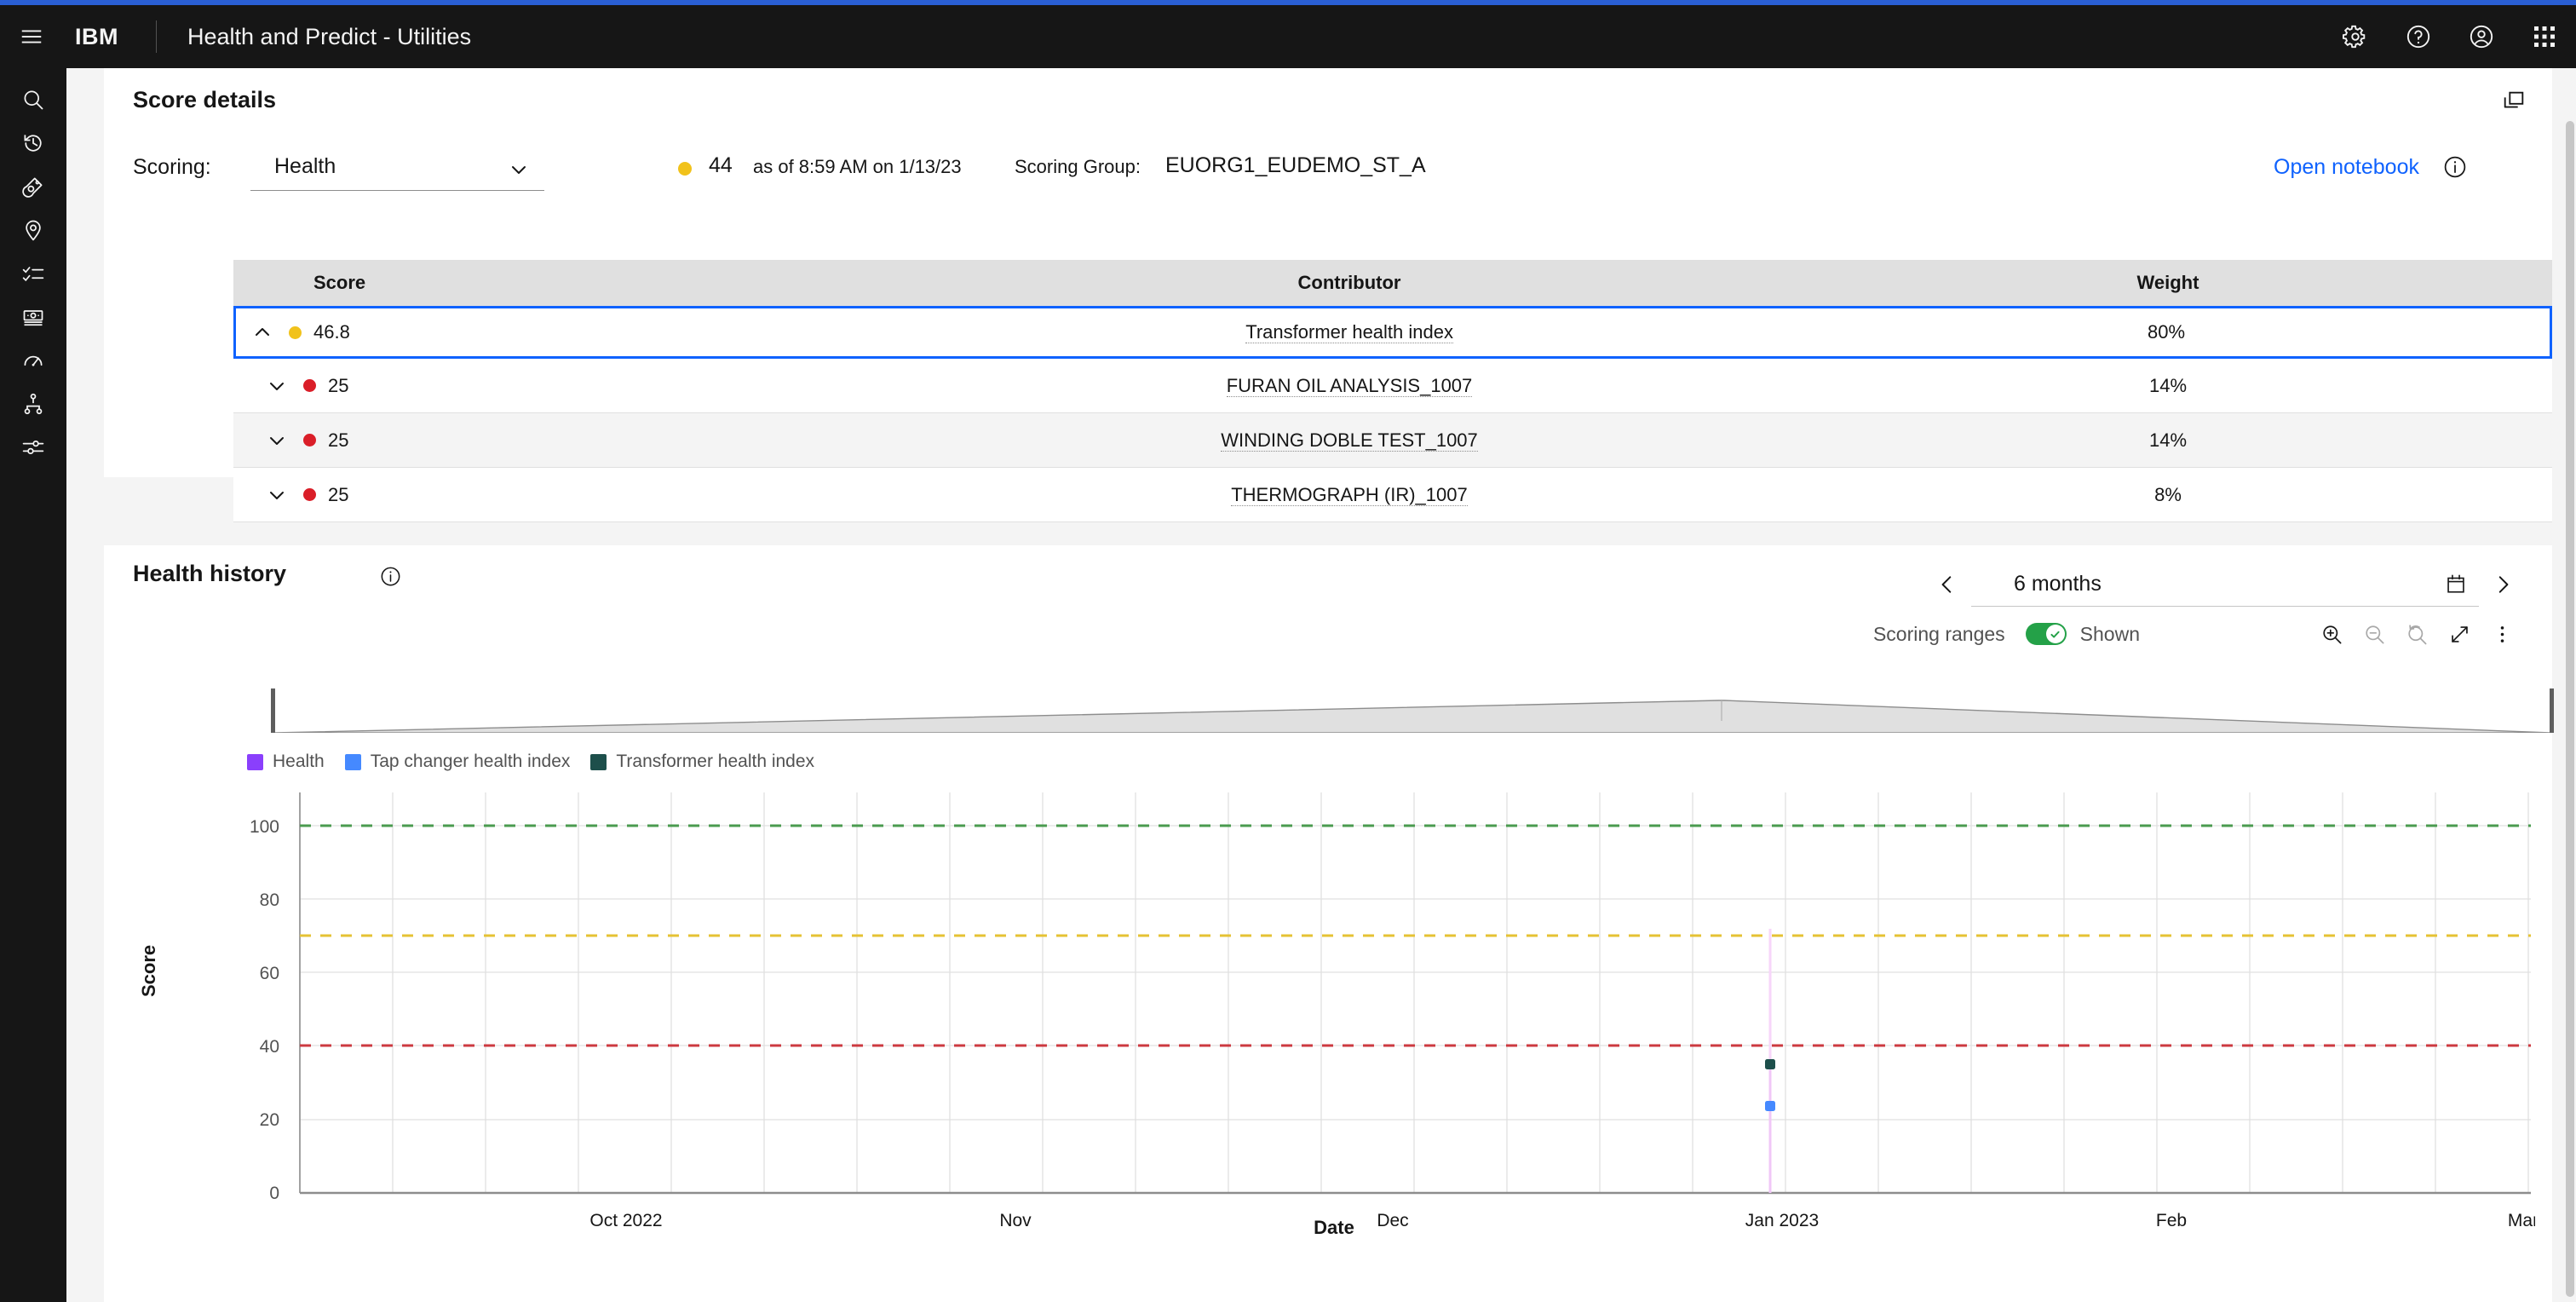 The image size is (2576, 1302). What do you see at coordinates (33, 102) in the screenshot?
I see `sidebar-item-search` at bounding box center [33, 102].